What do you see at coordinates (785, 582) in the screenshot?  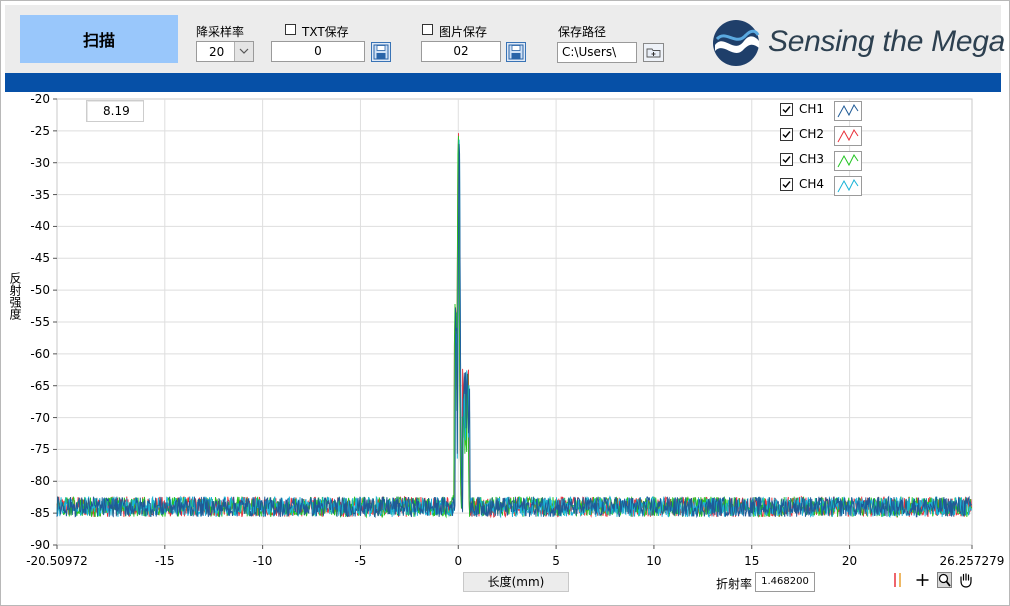 I see `refractive-index-input: 1.468200` at bounding box center [785, 582].